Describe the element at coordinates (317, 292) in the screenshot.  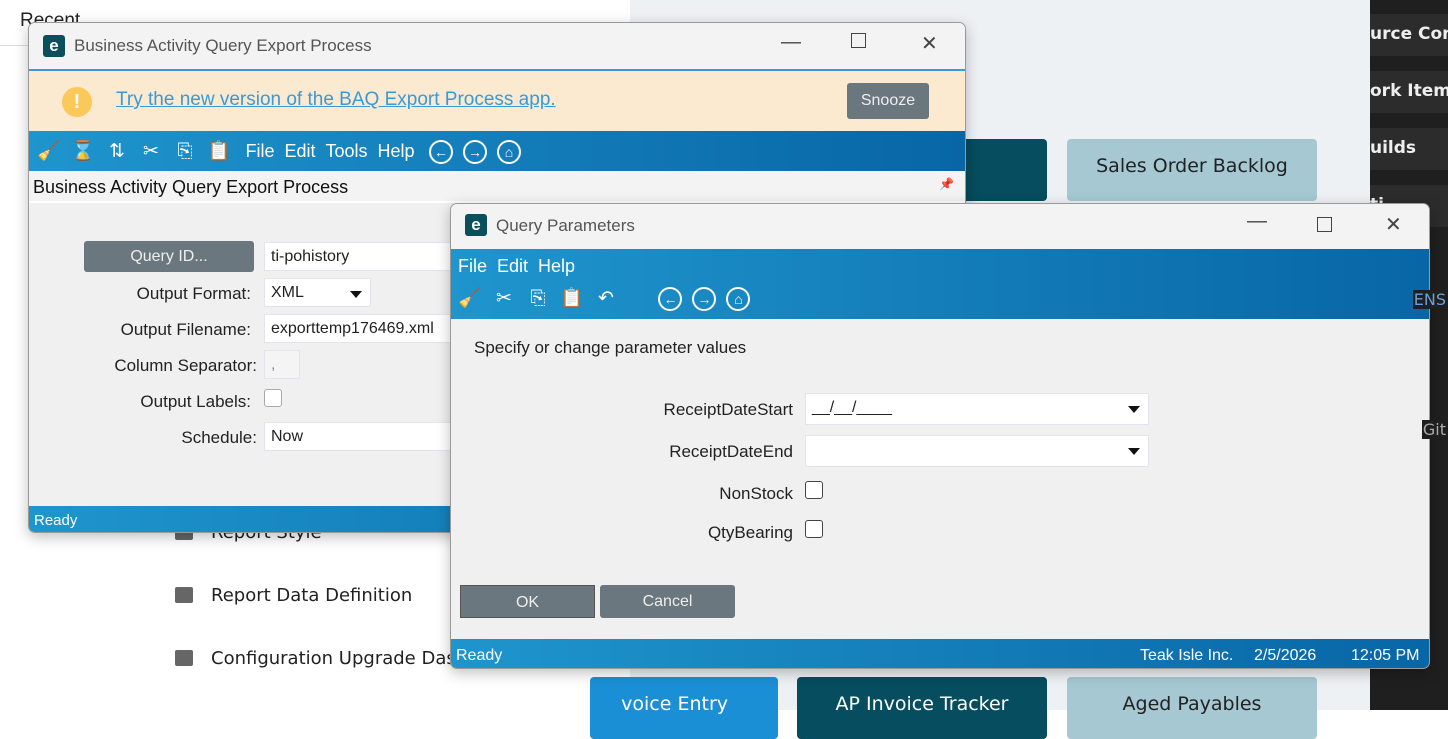
I see `output-format-select: XML` at that location.